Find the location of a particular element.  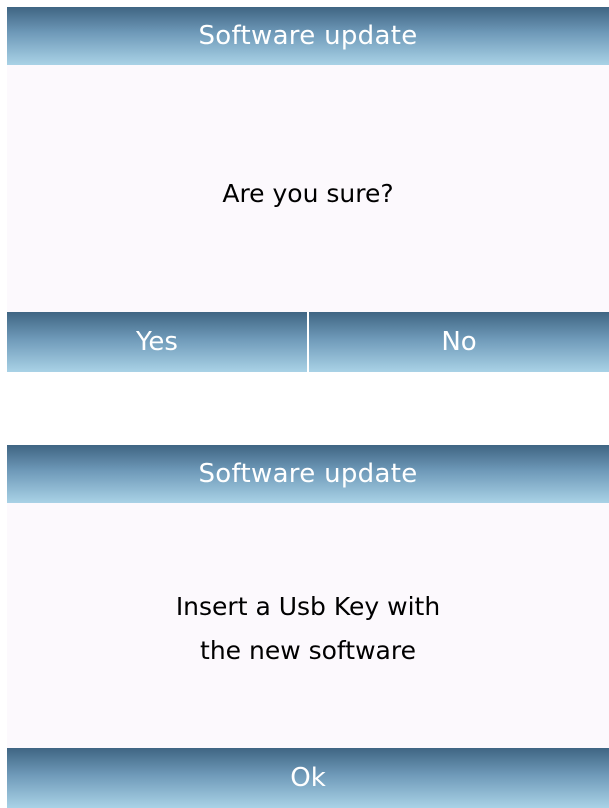

ok-button-row: Ok is located at coordinates (308, 778).